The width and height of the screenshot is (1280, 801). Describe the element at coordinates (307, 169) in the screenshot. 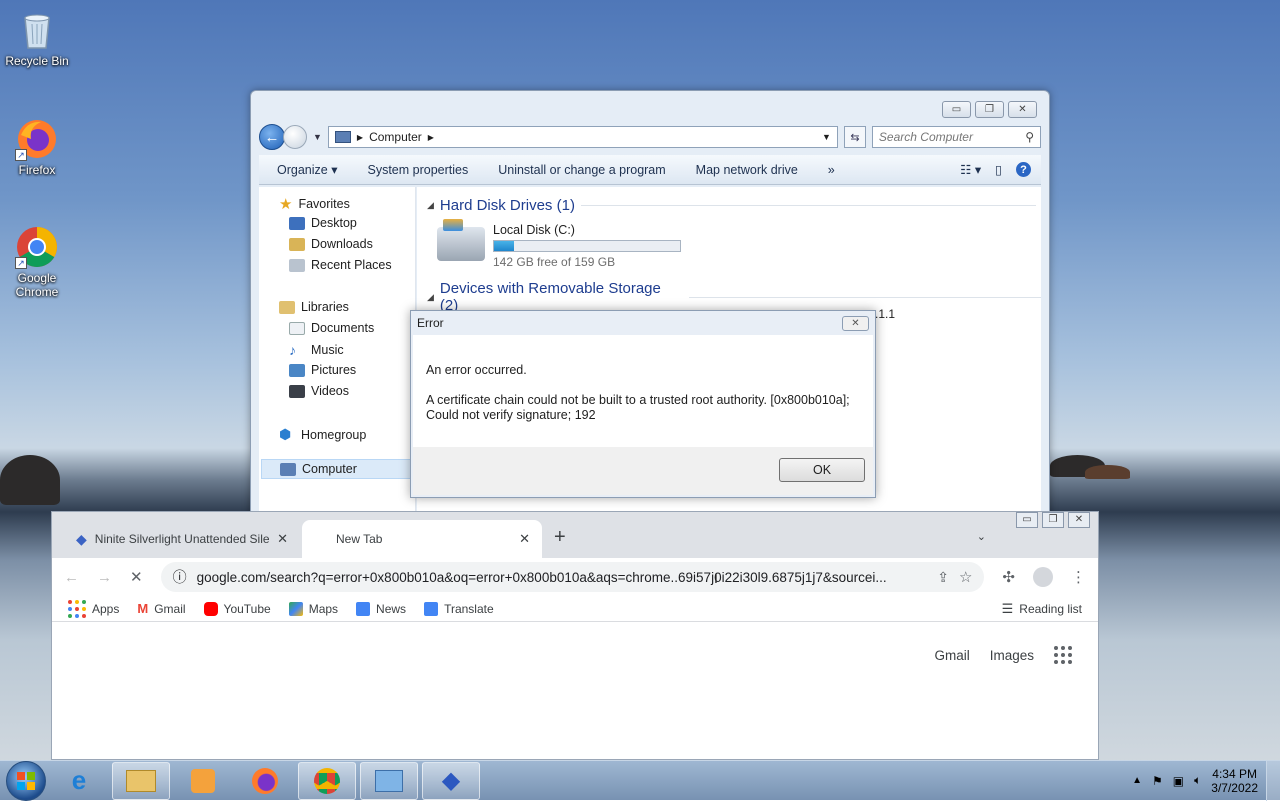

I see `organize-button: Organize ▾` at that location.